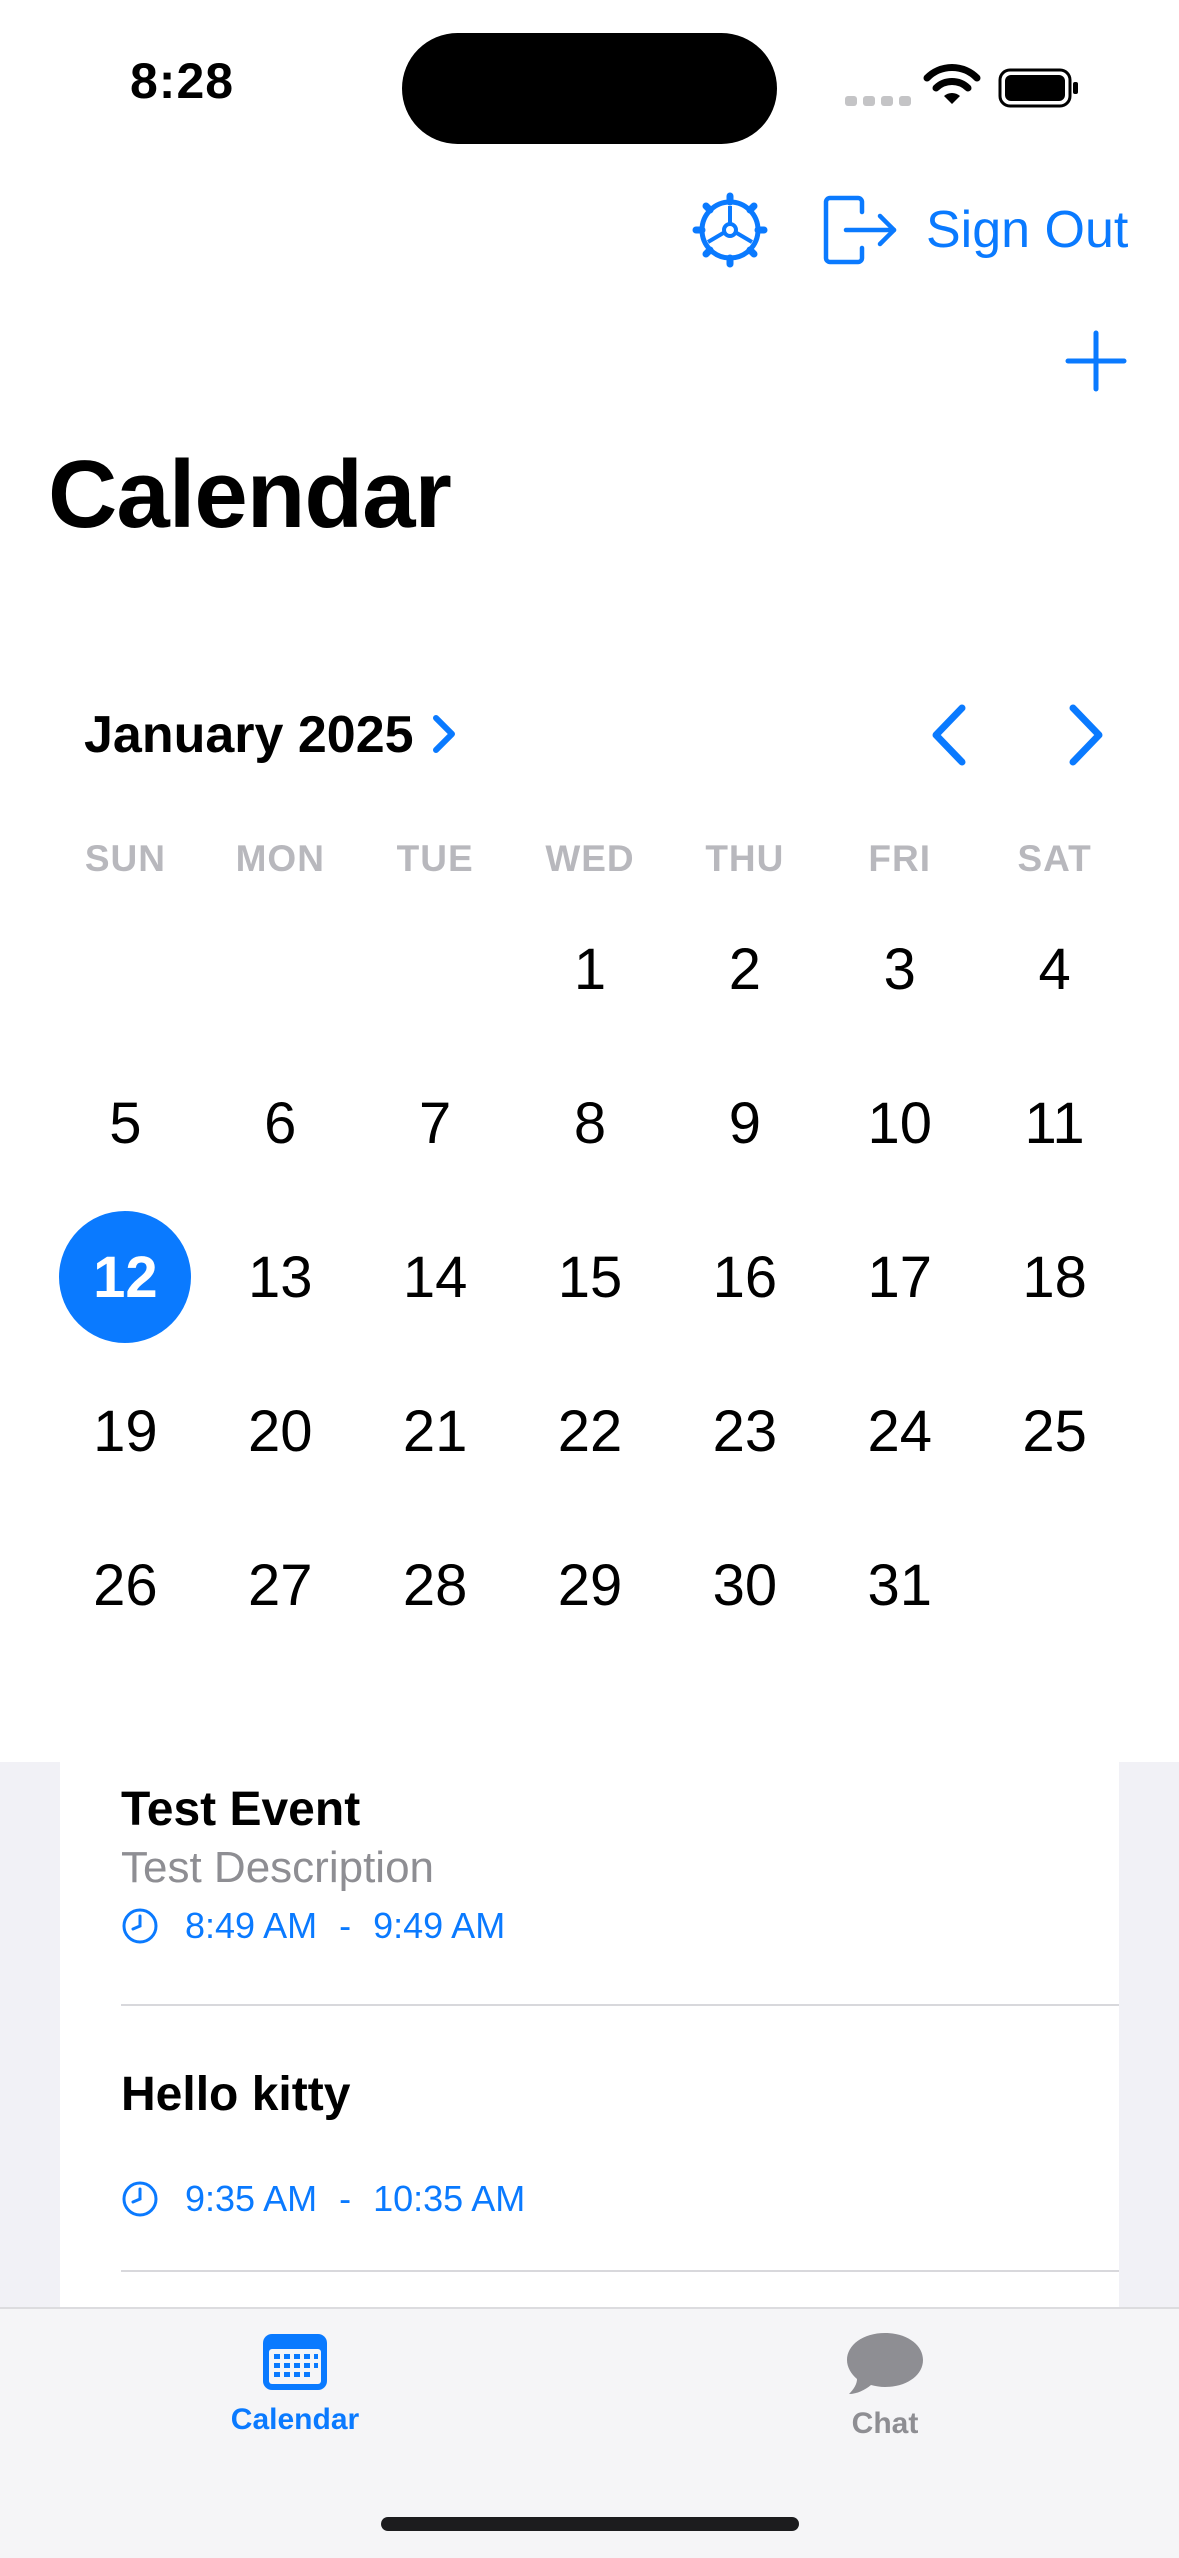 This screenshot has height=2558, width=1179. I want to click on day-cell: 1, so click(590, 969).